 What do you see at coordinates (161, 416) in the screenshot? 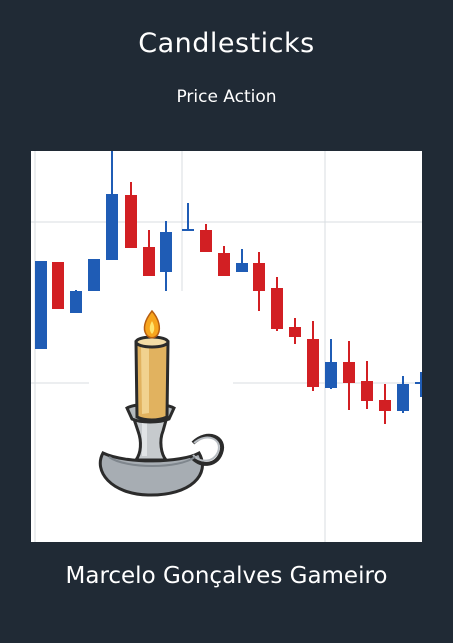
I see `candle-icon` at bounding box center [161, 416].